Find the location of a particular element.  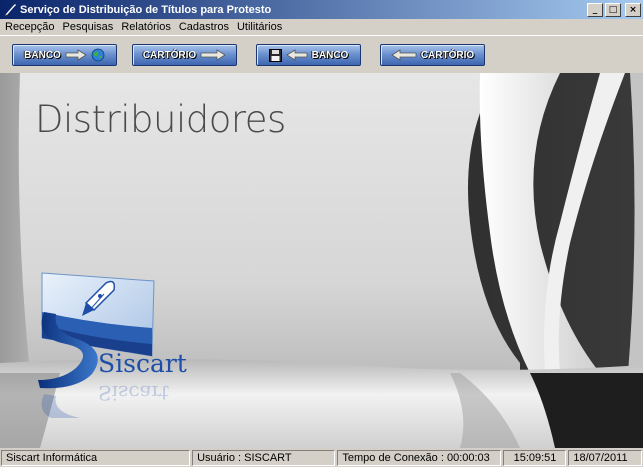

page-title: Distribuidores is located at coordinates (160, 119).